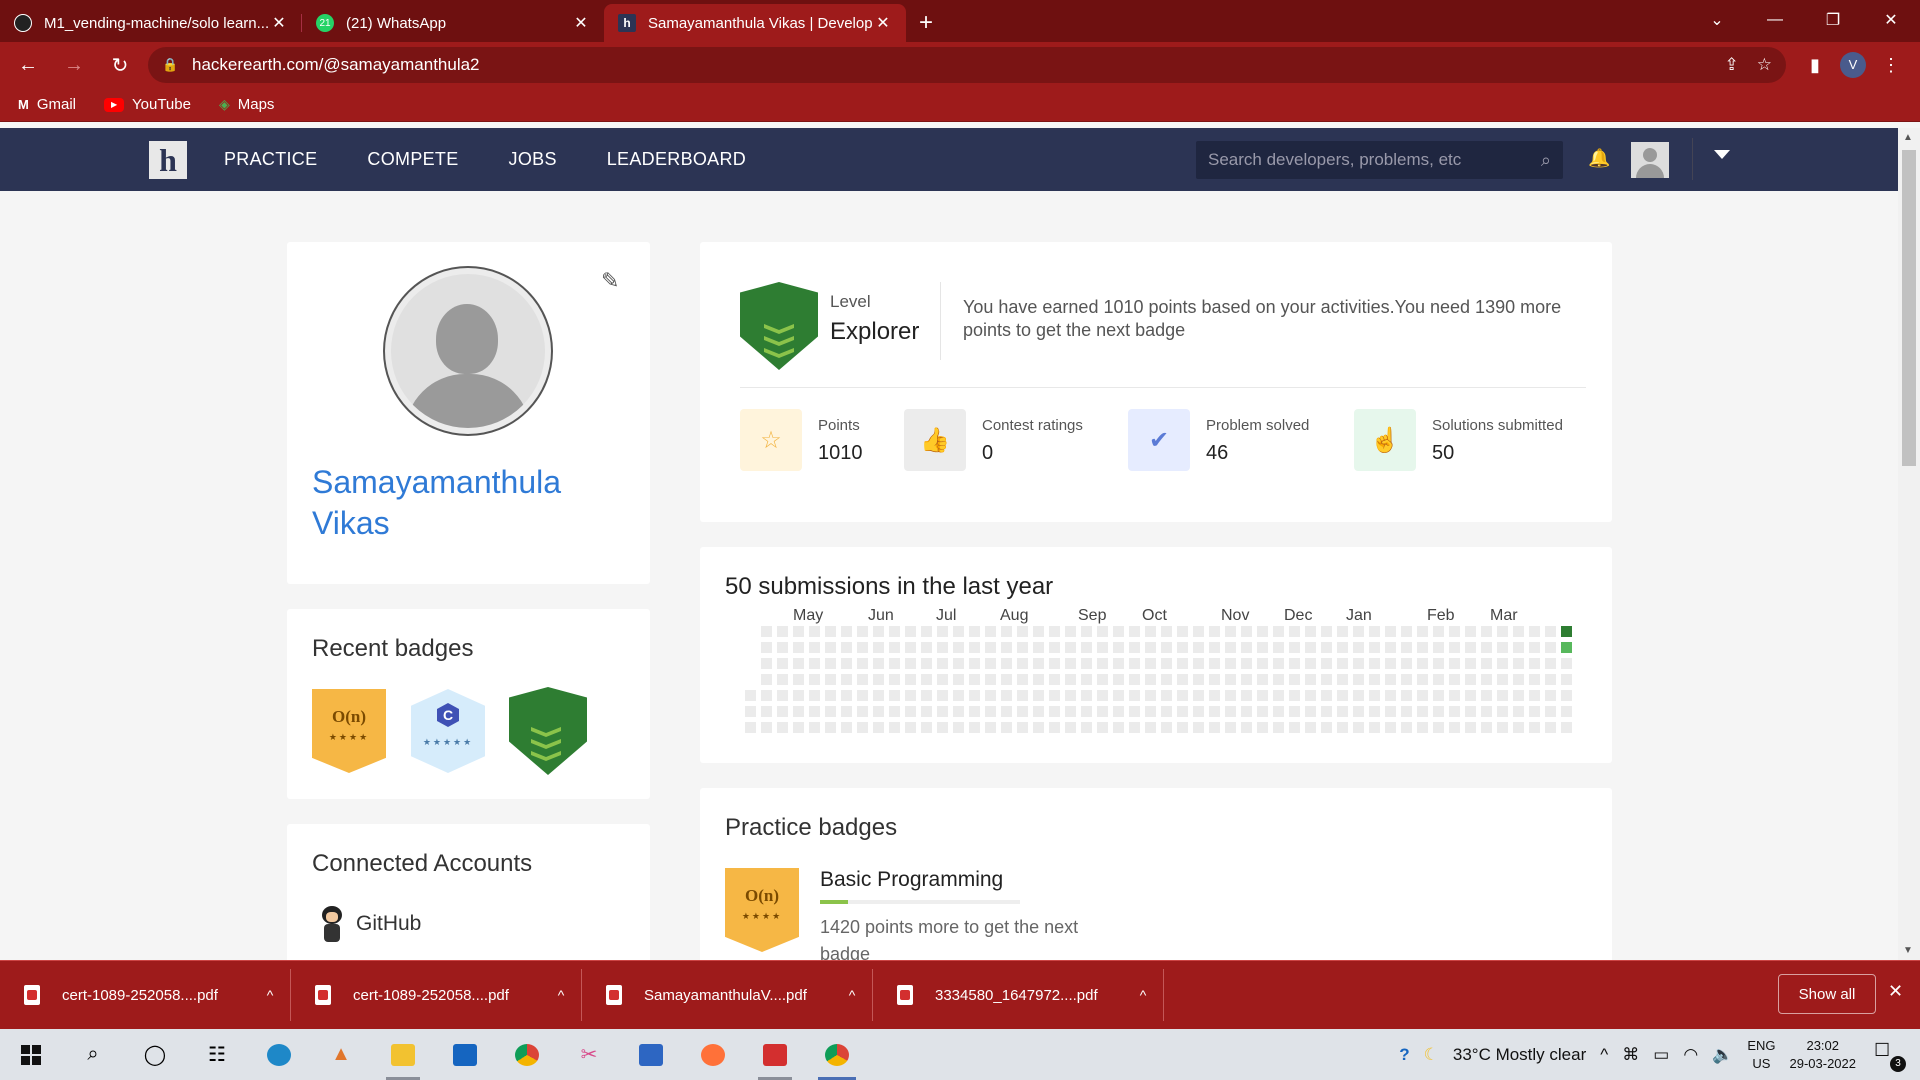 This screenshot has width=1920, height=1080. Describe the element at coordinates (610, 281) in the screenshot. I see `edit-profile-icon: ✎` at that location.